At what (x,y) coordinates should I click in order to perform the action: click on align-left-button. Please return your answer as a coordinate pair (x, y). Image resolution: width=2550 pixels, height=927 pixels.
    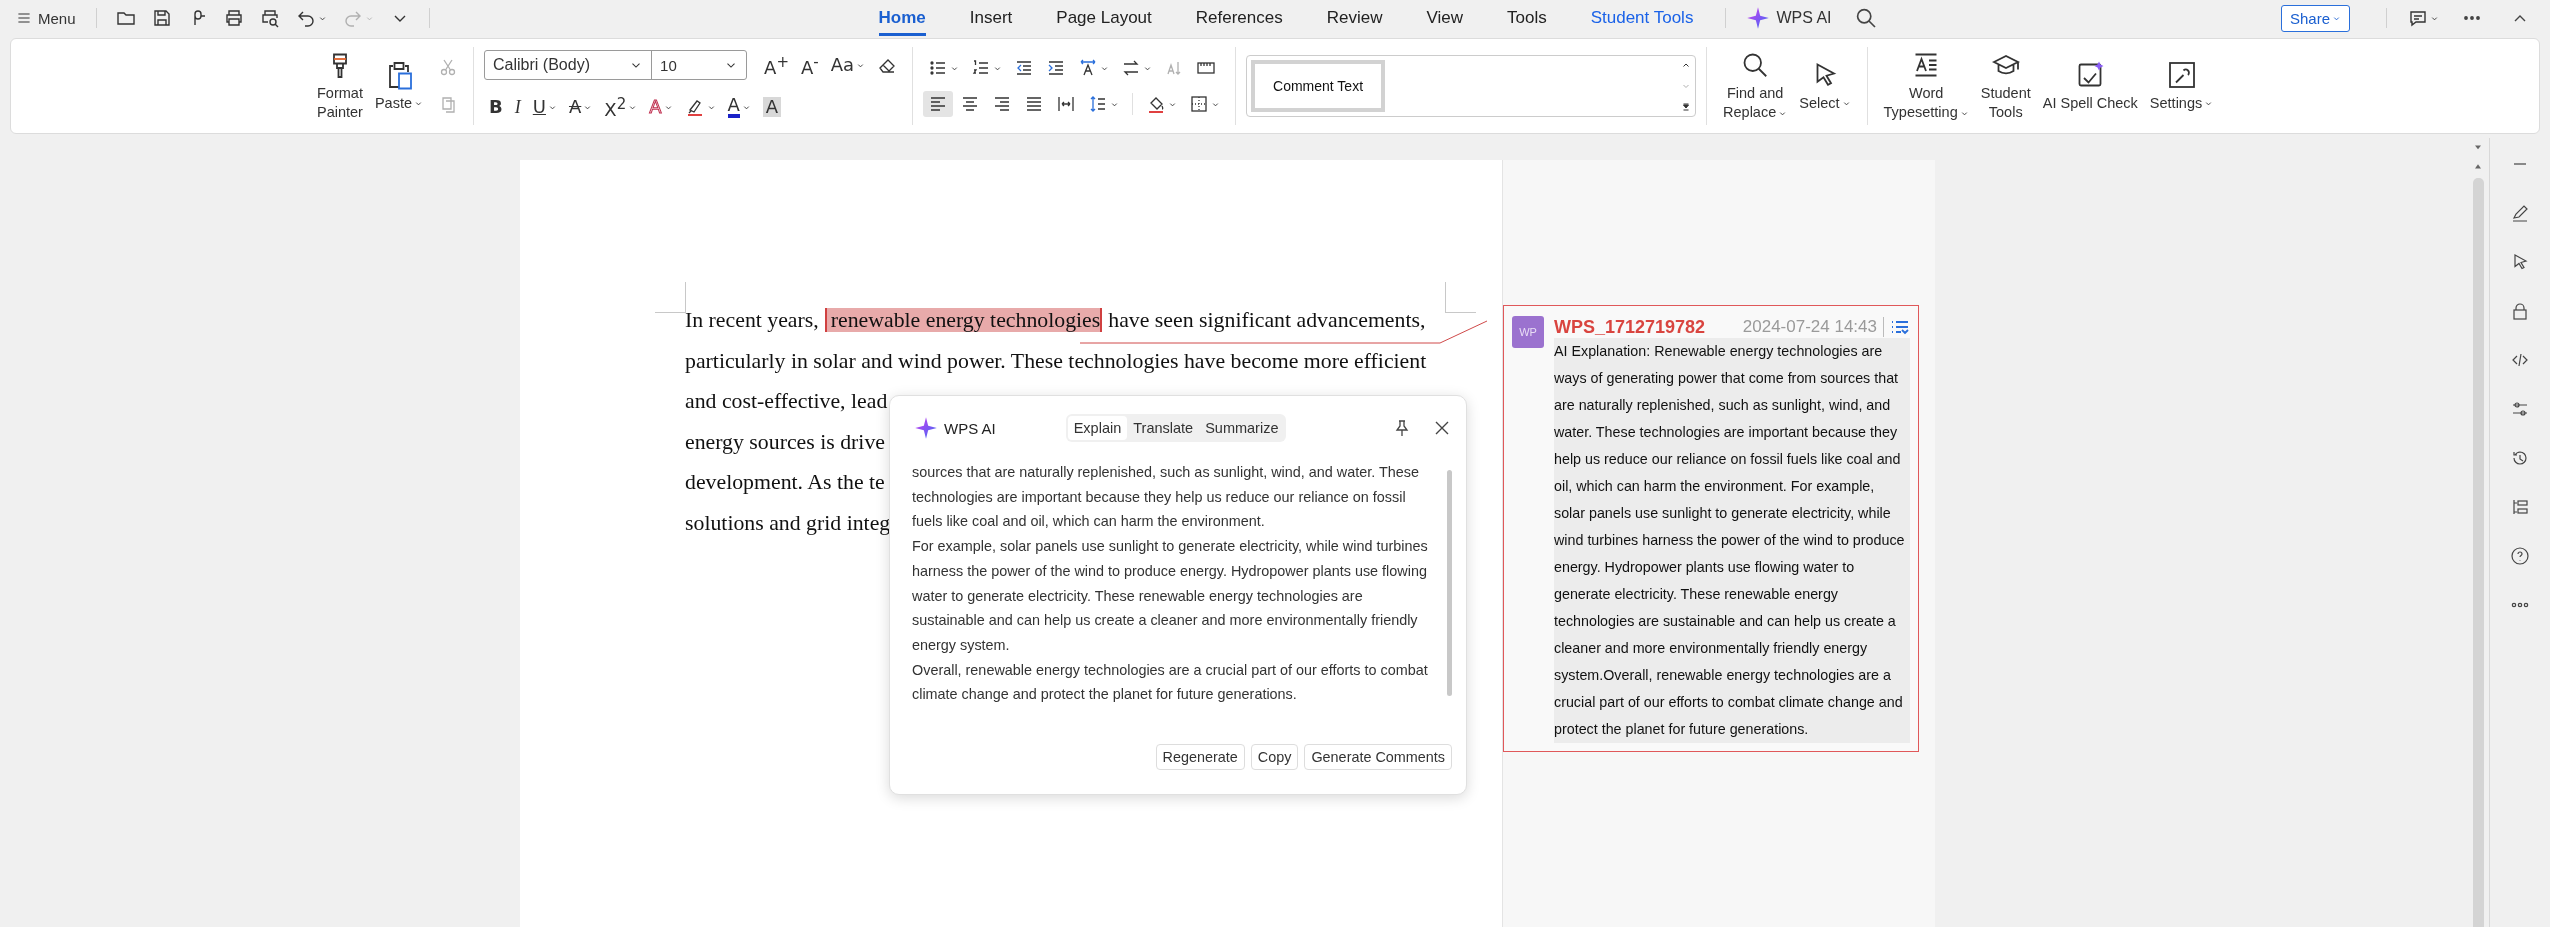
    Looking at the image, I should click on (938, 104).